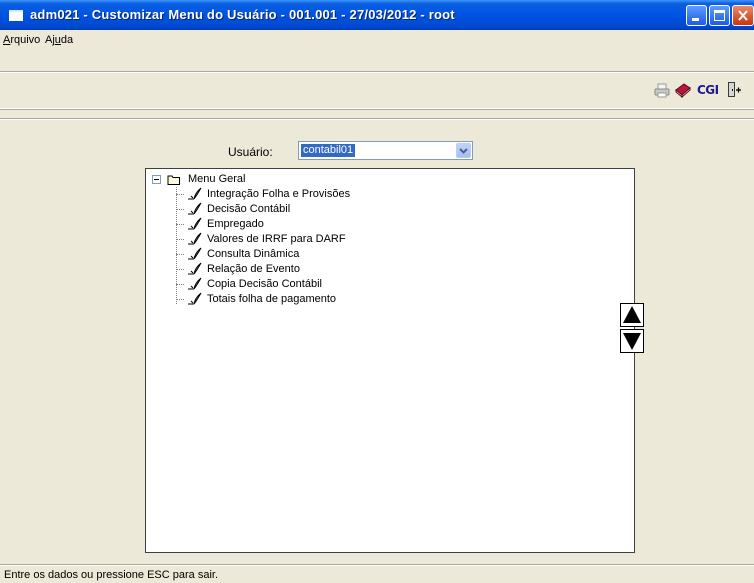  Describe the element at coordinates (683, 90) in the screenshot. I see `book-icon` at that location.